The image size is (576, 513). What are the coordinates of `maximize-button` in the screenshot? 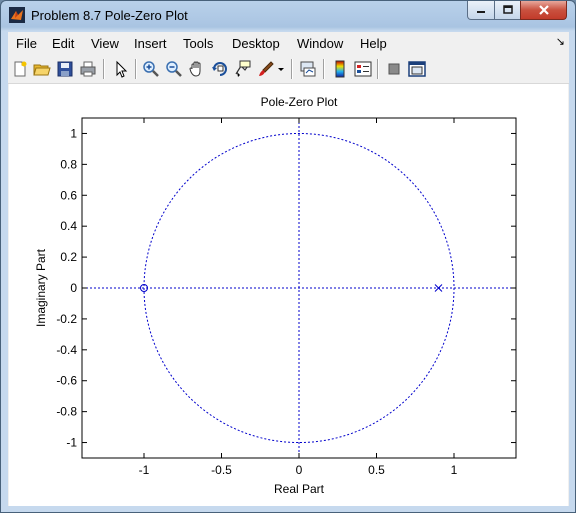 It's located at (507, 10).